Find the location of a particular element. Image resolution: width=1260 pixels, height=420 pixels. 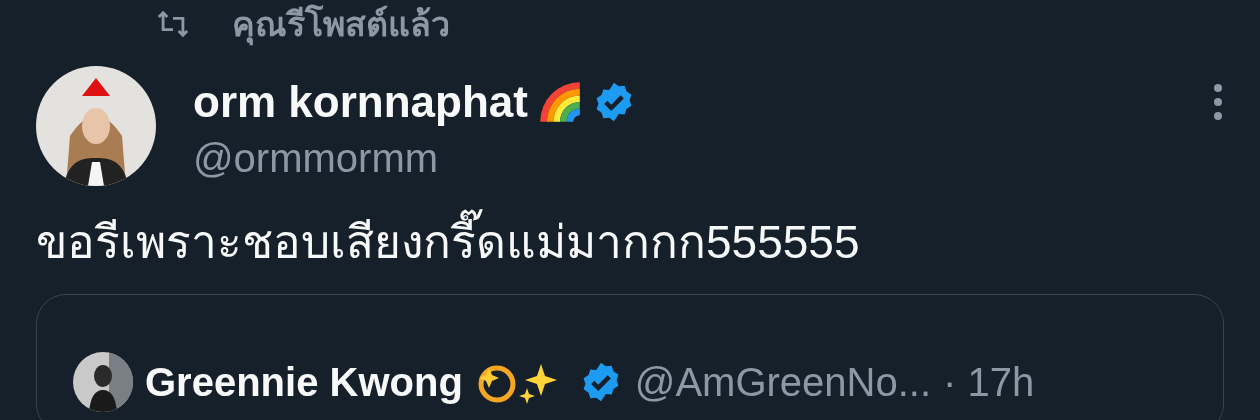

quoted-post-time: · 17h is located at coordinates (989, 382).